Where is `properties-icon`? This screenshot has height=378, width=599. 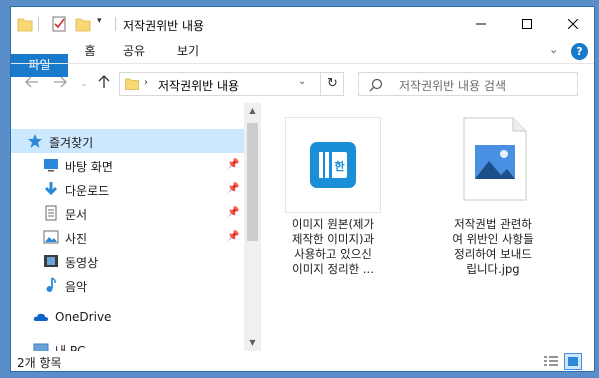 properties-icon is located at coordinates (59, 24).